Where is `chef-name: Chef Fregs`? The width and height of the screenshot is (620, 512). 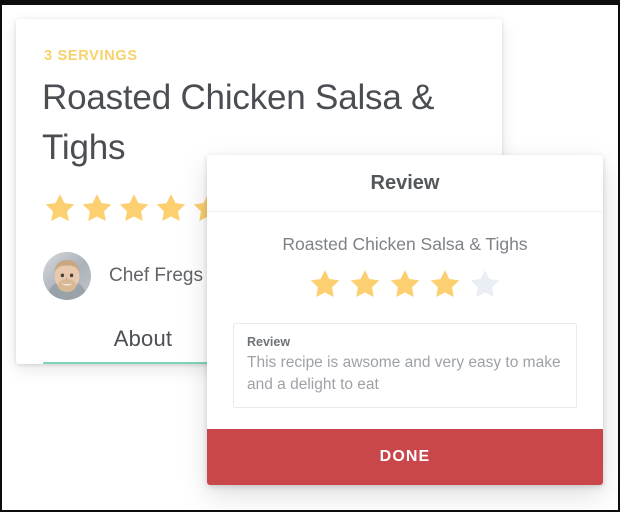
chef-name: Chef Fregs is located at coordinates (156, 275).